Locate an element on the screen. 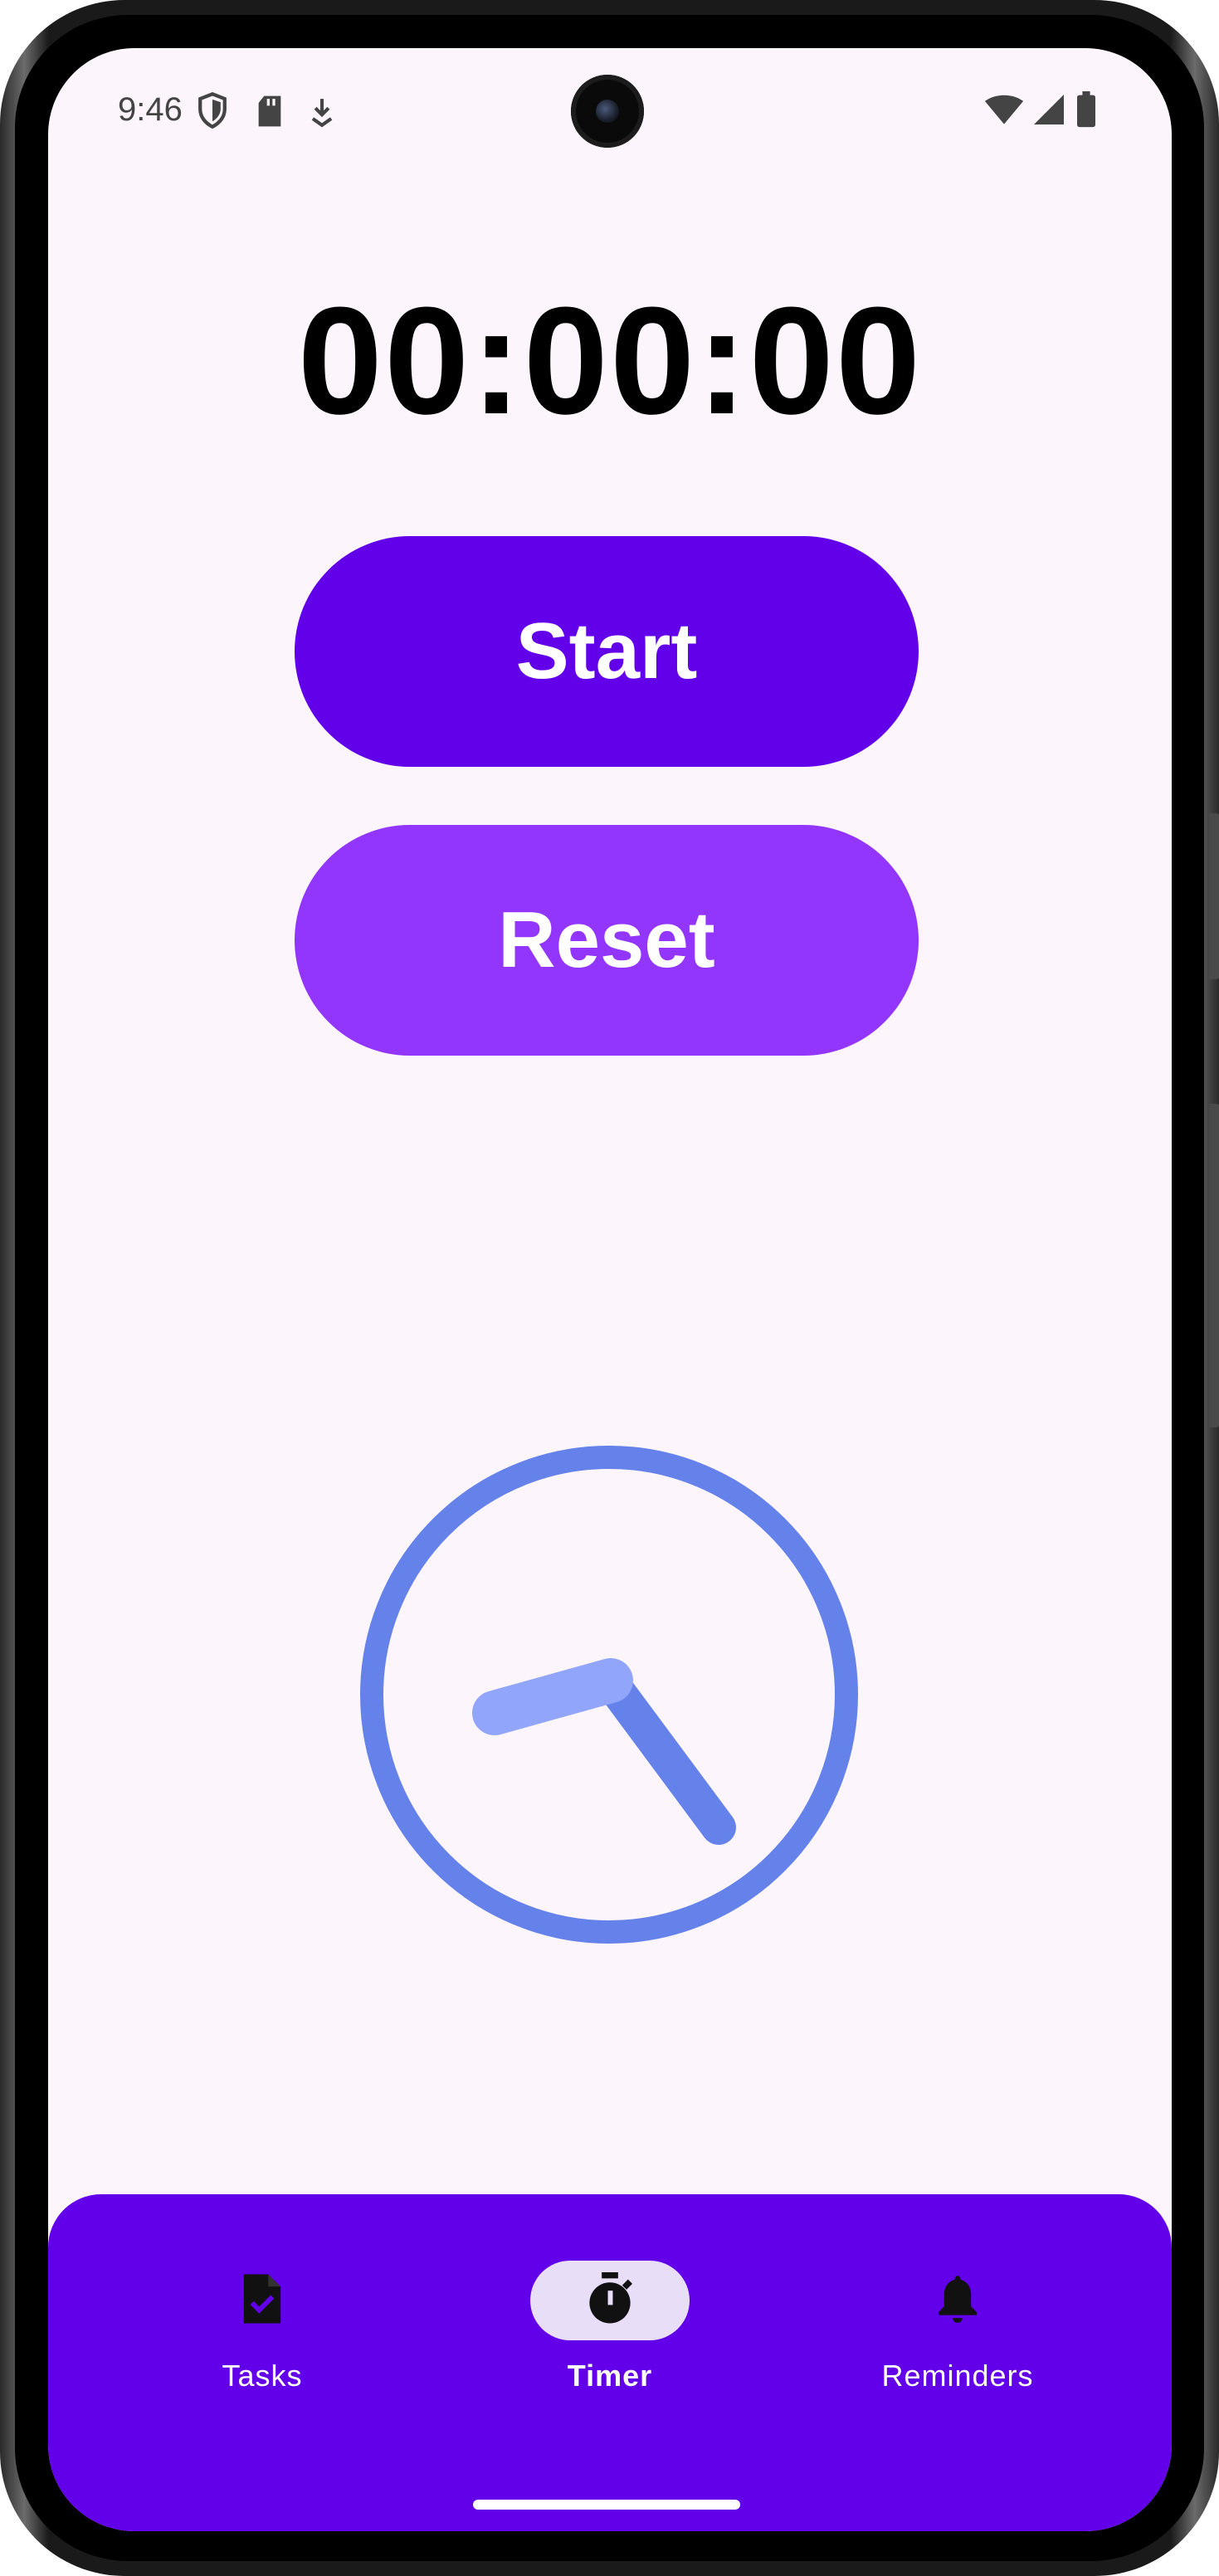 This screenshot has height=2576, width=1219. home-indicator is located at coordinates (607, 2505).